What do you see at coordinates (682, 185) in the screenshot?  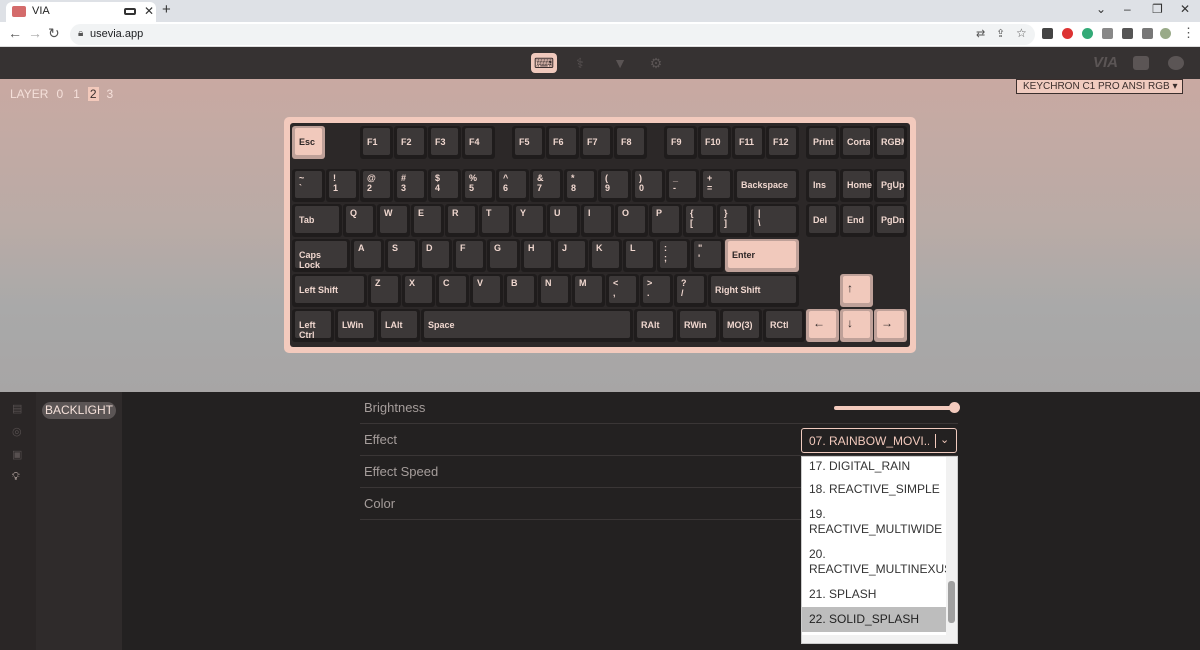 I see `key-minus: _ -` at bounding box center [682, 185].